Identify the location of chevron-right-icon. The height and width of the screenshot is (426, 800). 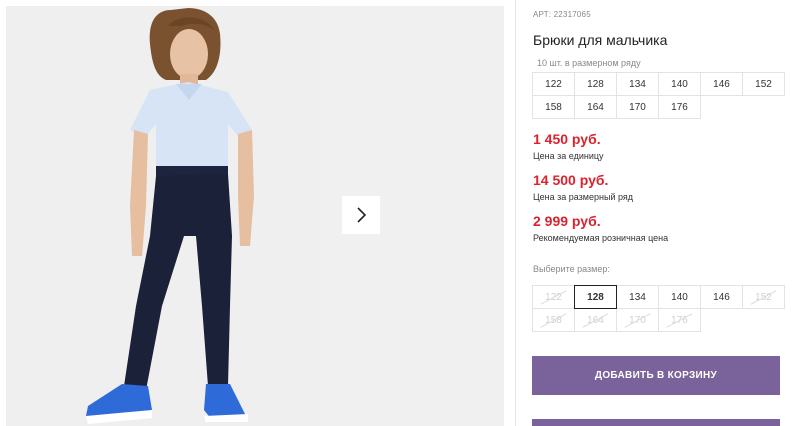
(362, 215).